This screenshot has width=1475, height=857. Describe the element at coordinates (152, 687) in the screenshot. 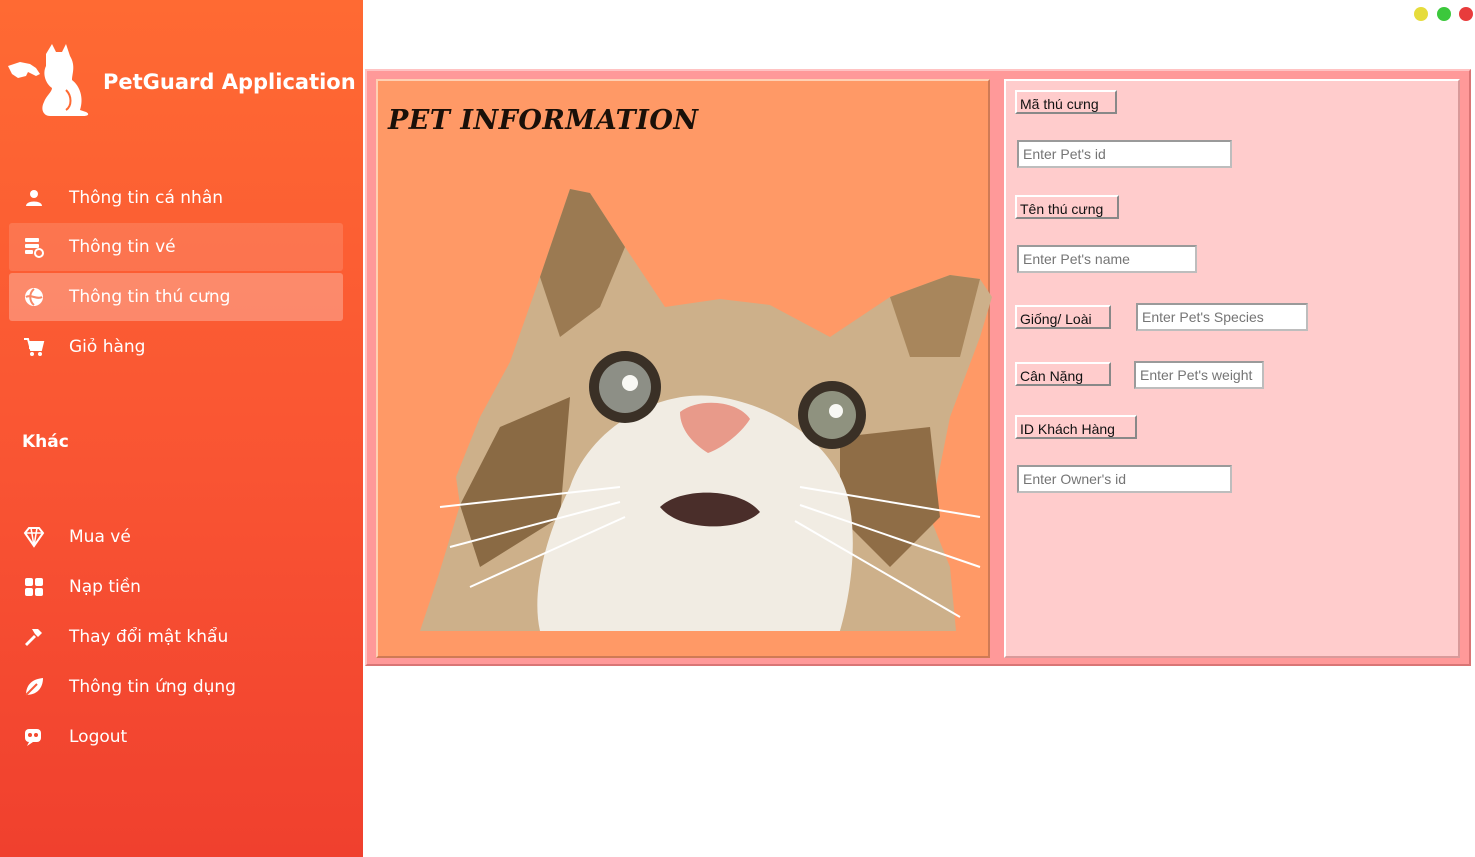

I see `sidebar-item-label: Thông tin ứng dụng` at that location.